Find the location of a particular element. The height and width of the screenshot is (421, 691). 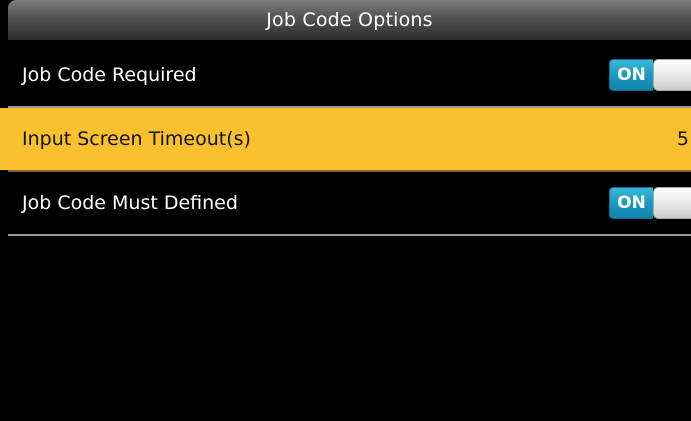

job-code-must-defined-toggle: ON is located at coordinates (650, 203).